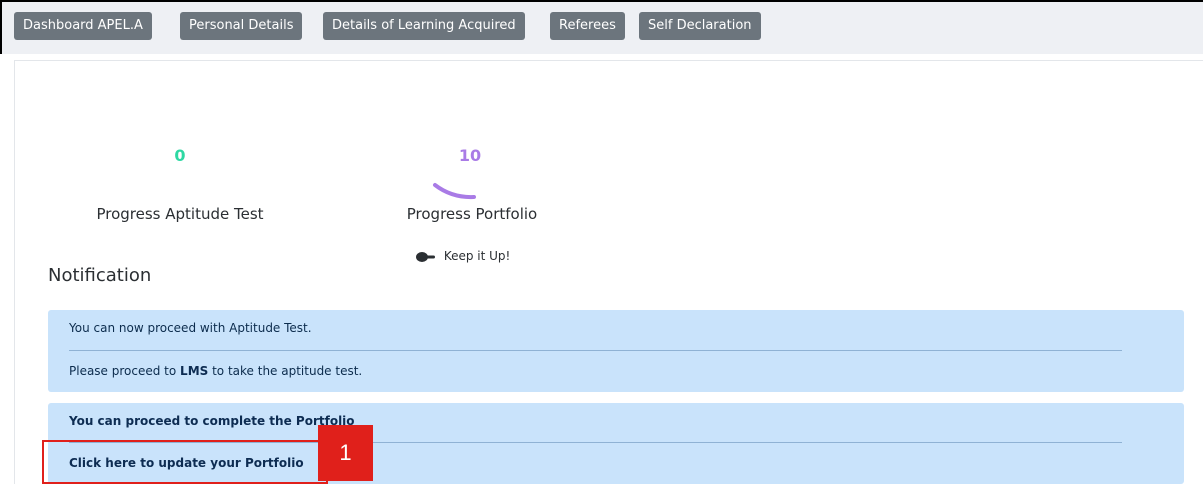  What do you see at coordinates (125, 371) in the screenshot?
I see `aptitude-alert-line2-prefix: Please proceed to` at bounding box center [125, 371].